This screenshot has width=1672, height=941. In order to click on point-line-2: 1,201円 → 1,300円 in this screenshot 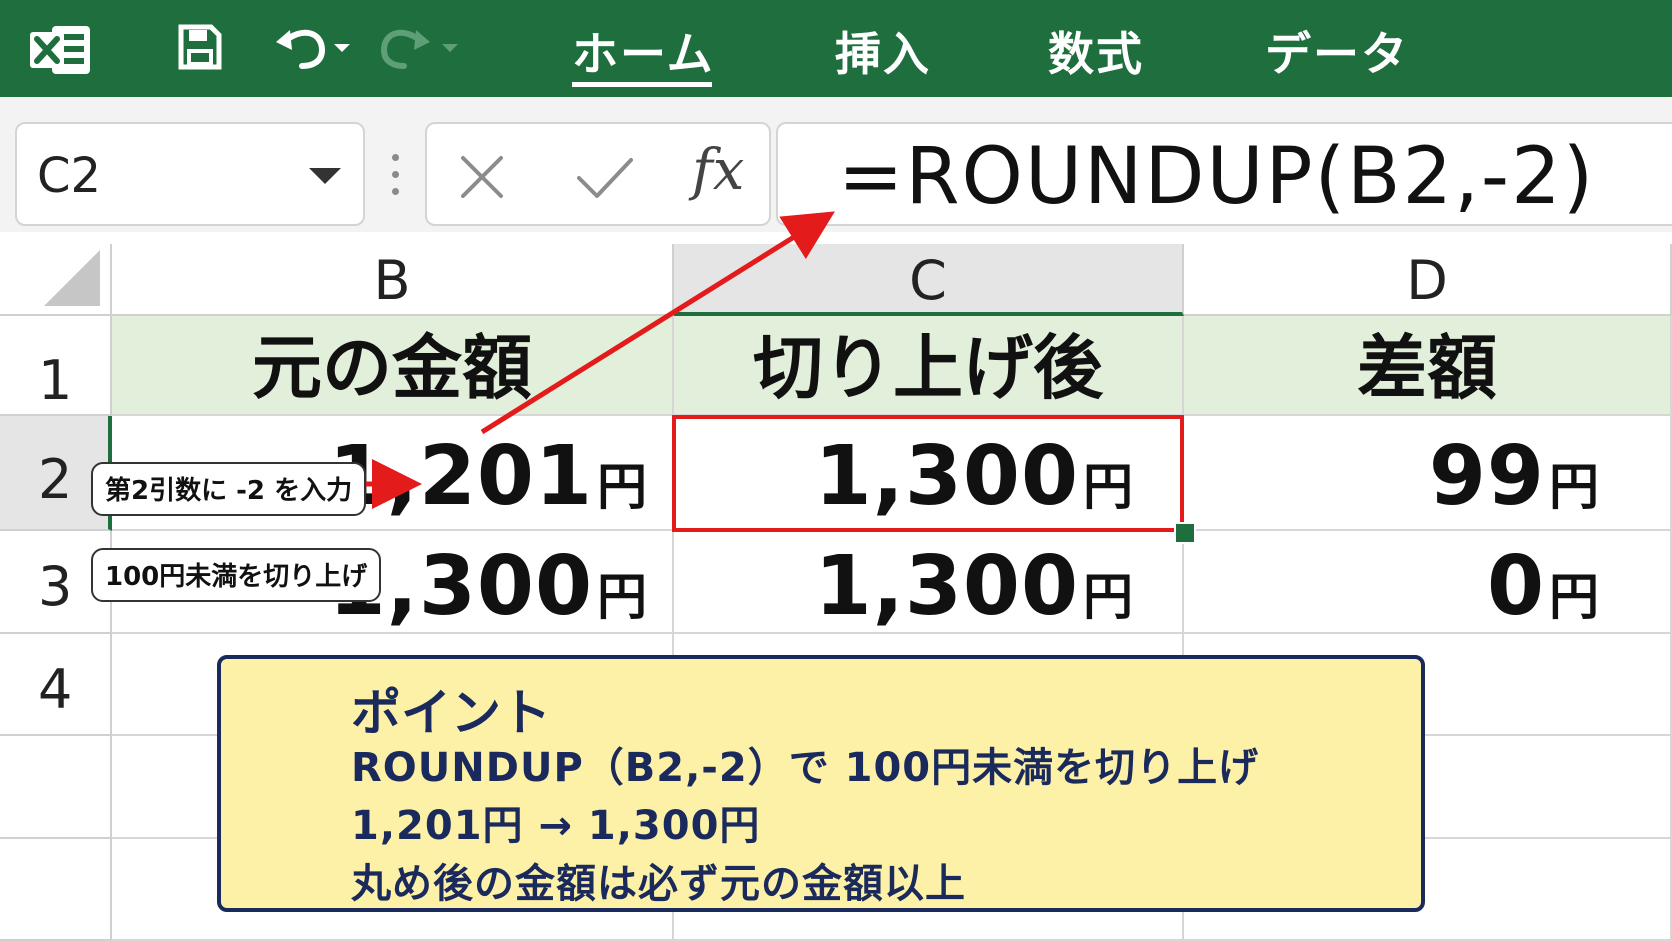, I will do `click(556, 826)`.